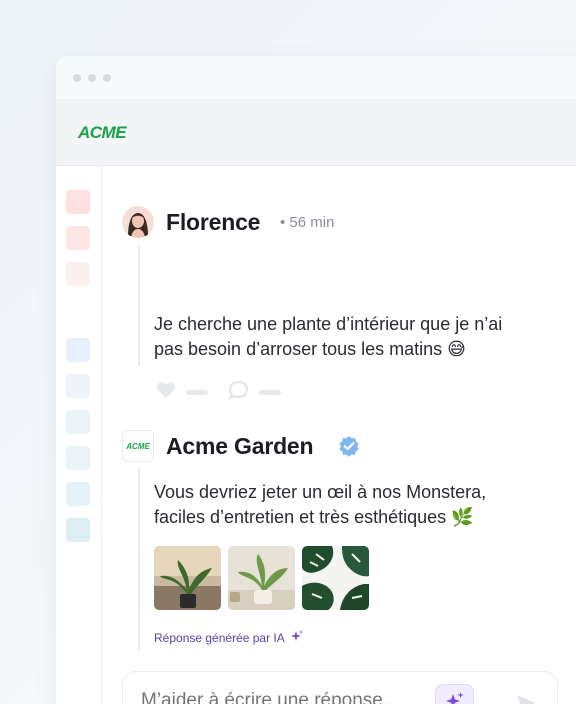 The height and width of the screenshot is (704, 576). Describe the element at coordinates (340, 687) in the screenshot. I see `reply-composer` at that location.